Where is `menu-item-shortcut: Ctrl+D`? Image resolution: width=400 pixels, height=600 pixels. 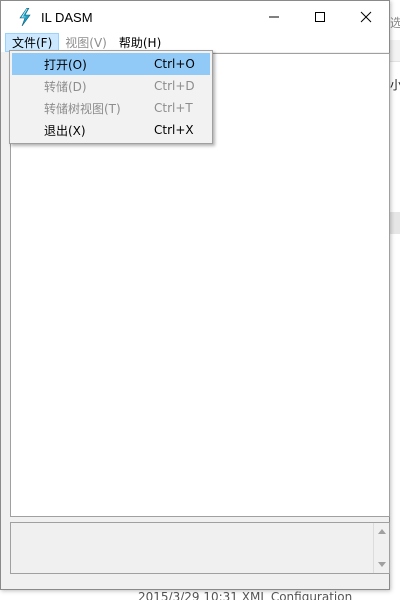 menu-item-shortcut: Ctrl+D is located at coordinates (174, 86).